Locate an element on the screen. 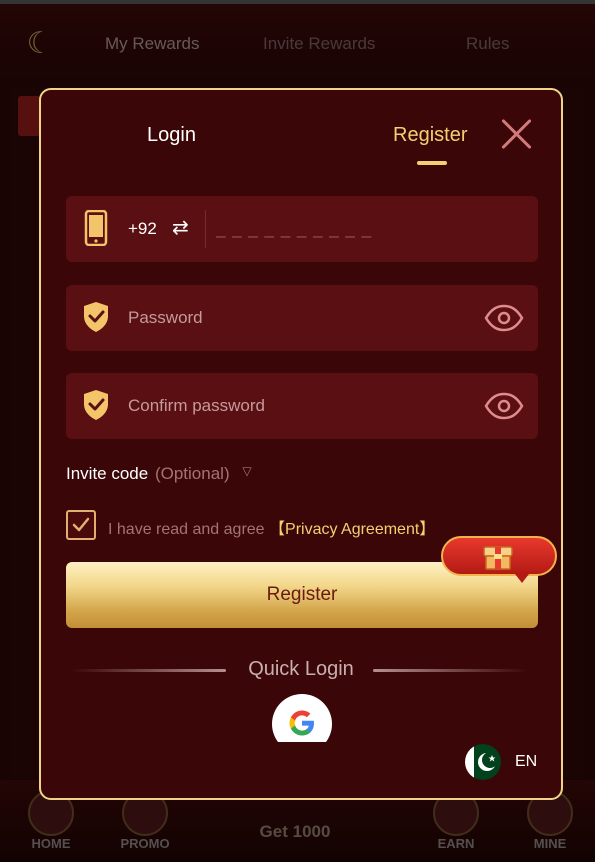 The image size is (595, 862). invite-optional-label: (Optional) is located at coordinates (192, 473).